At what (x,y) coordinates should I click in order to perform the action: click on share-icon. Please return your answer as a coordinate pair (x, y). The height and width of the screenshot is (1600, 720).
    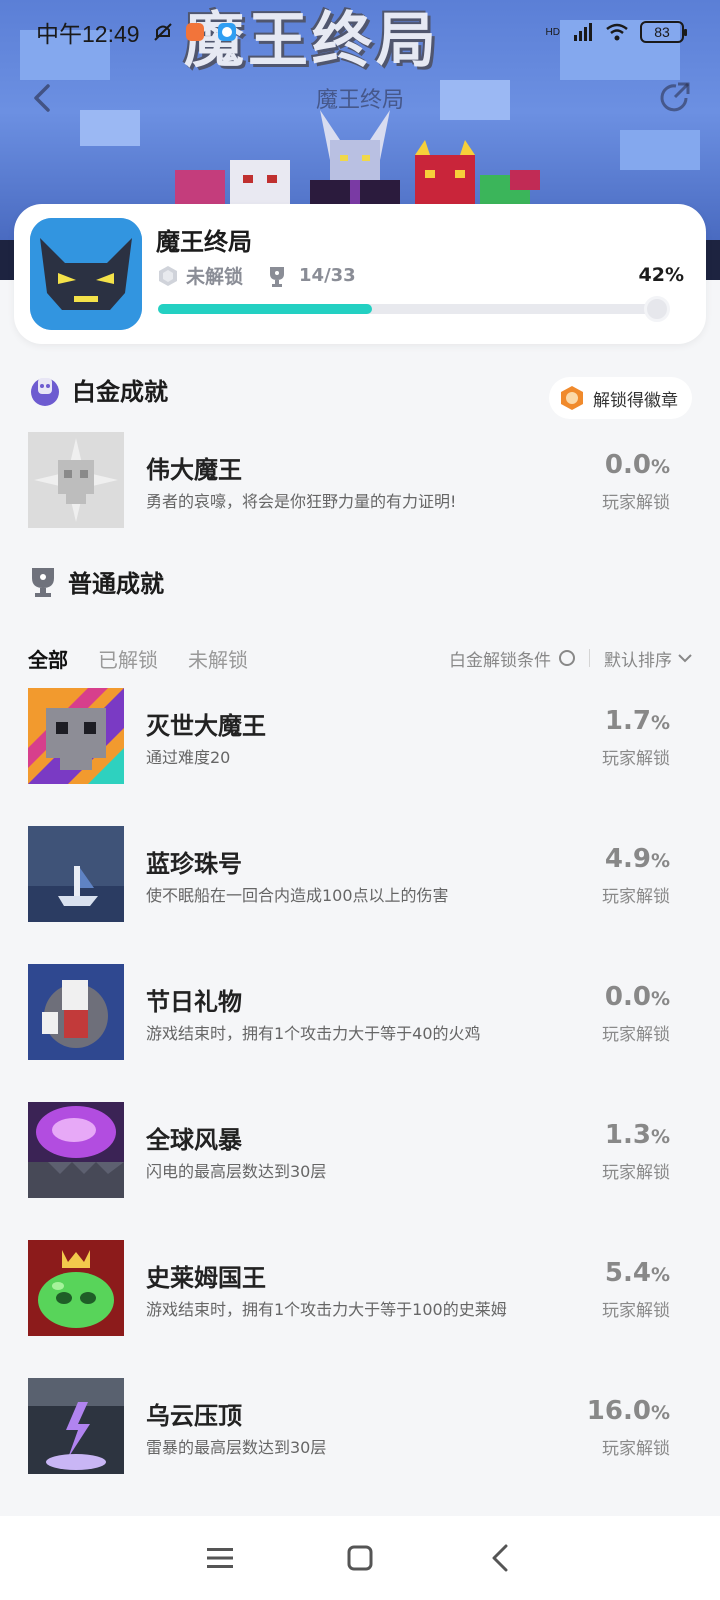
    Looking at the image, I should click on (675, 97).